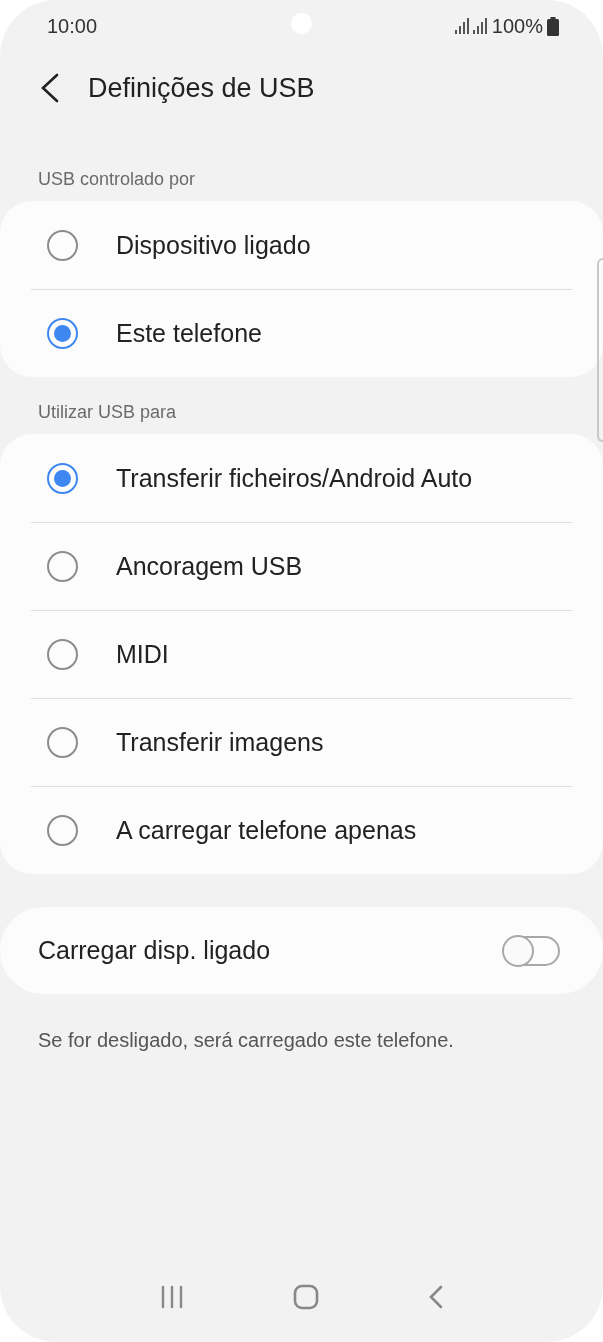 This screenshot has height=1342, width=603. Describe the element at coordinates (600, 350) in the screenshot. I see `scrollbar` at that location.